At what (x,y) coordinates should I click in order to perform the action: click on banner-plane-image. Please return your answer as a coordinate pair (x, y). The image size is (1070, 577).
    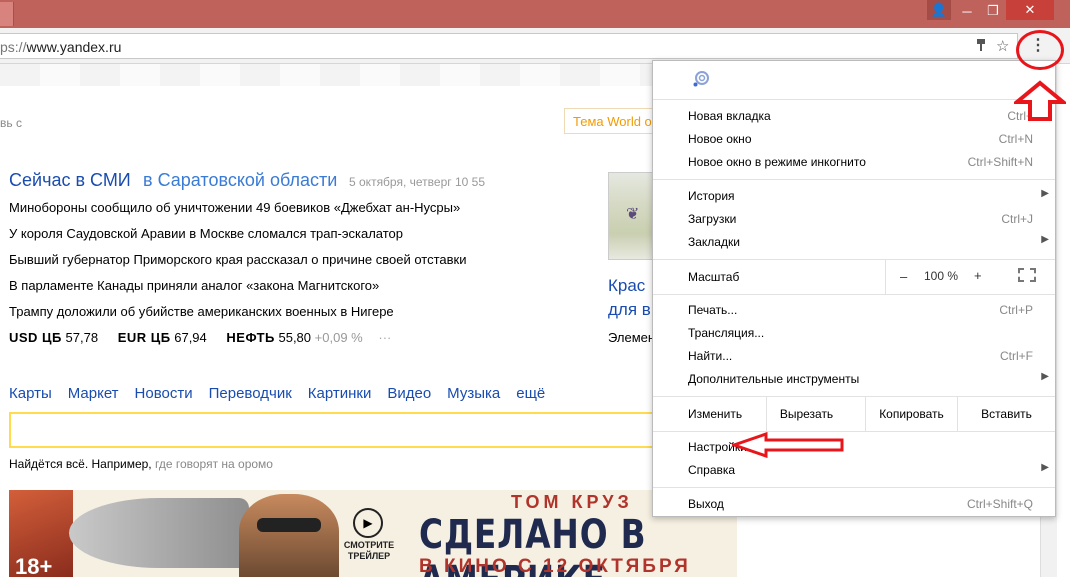
    Looking at the image, I should click on (159, 533).